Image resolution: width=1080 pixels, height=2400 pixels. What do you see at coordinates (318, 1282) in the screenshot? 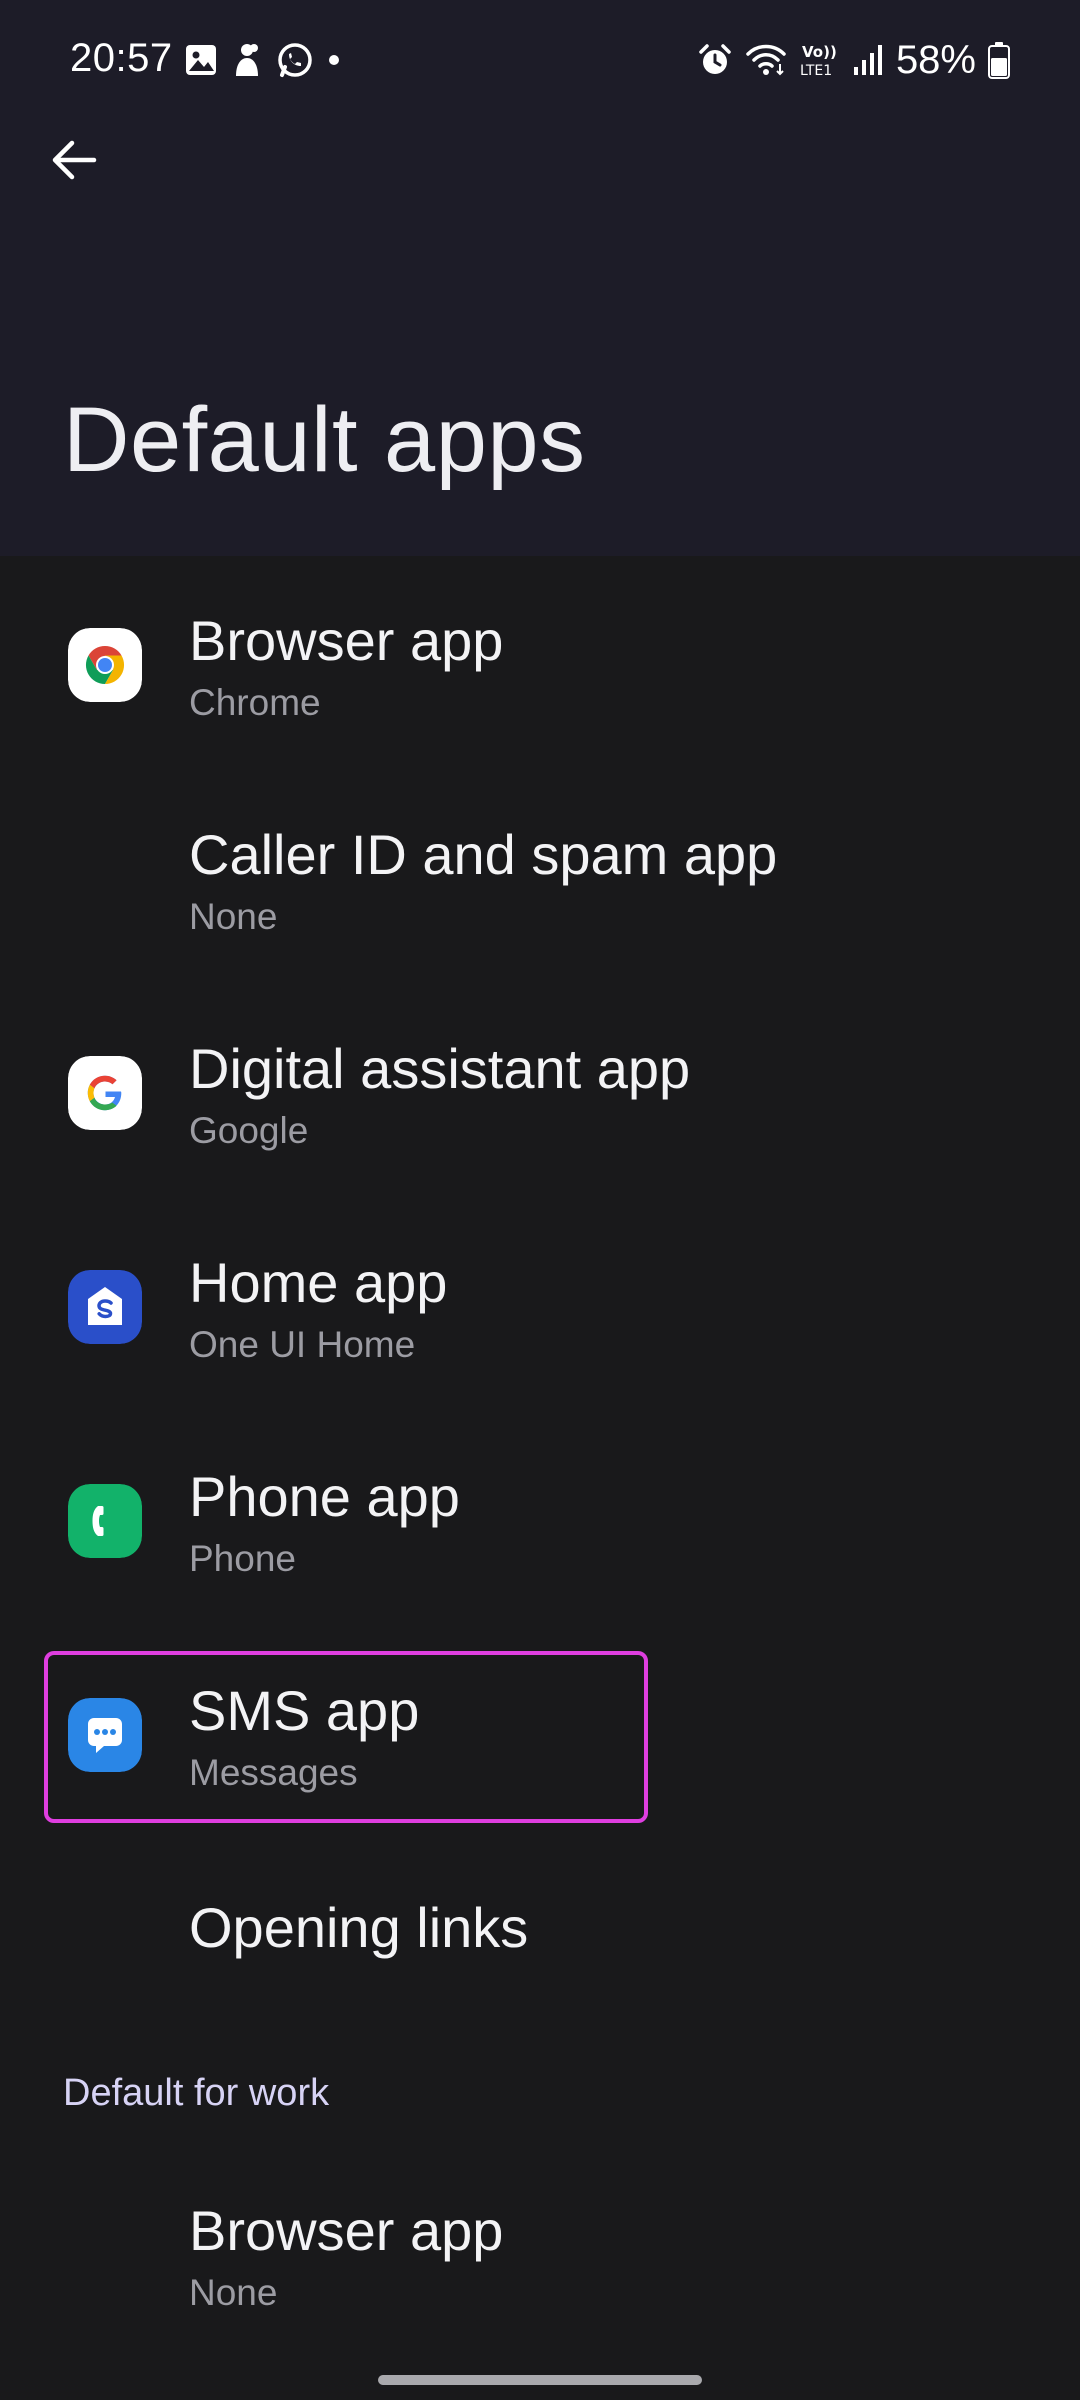
I see `item-title: Home app` at bounding box center [318, 1282].